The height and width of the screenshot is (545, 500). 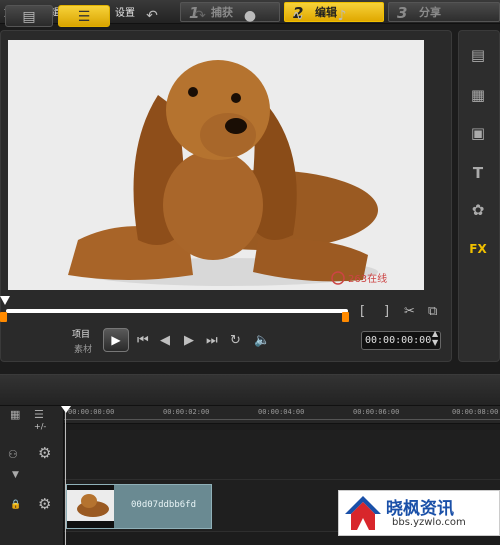 What do you see at coordinates (401, 340) in the screenshot?
I see `timecode-field: 00:00:00:00` at bounding box center [401, 340].